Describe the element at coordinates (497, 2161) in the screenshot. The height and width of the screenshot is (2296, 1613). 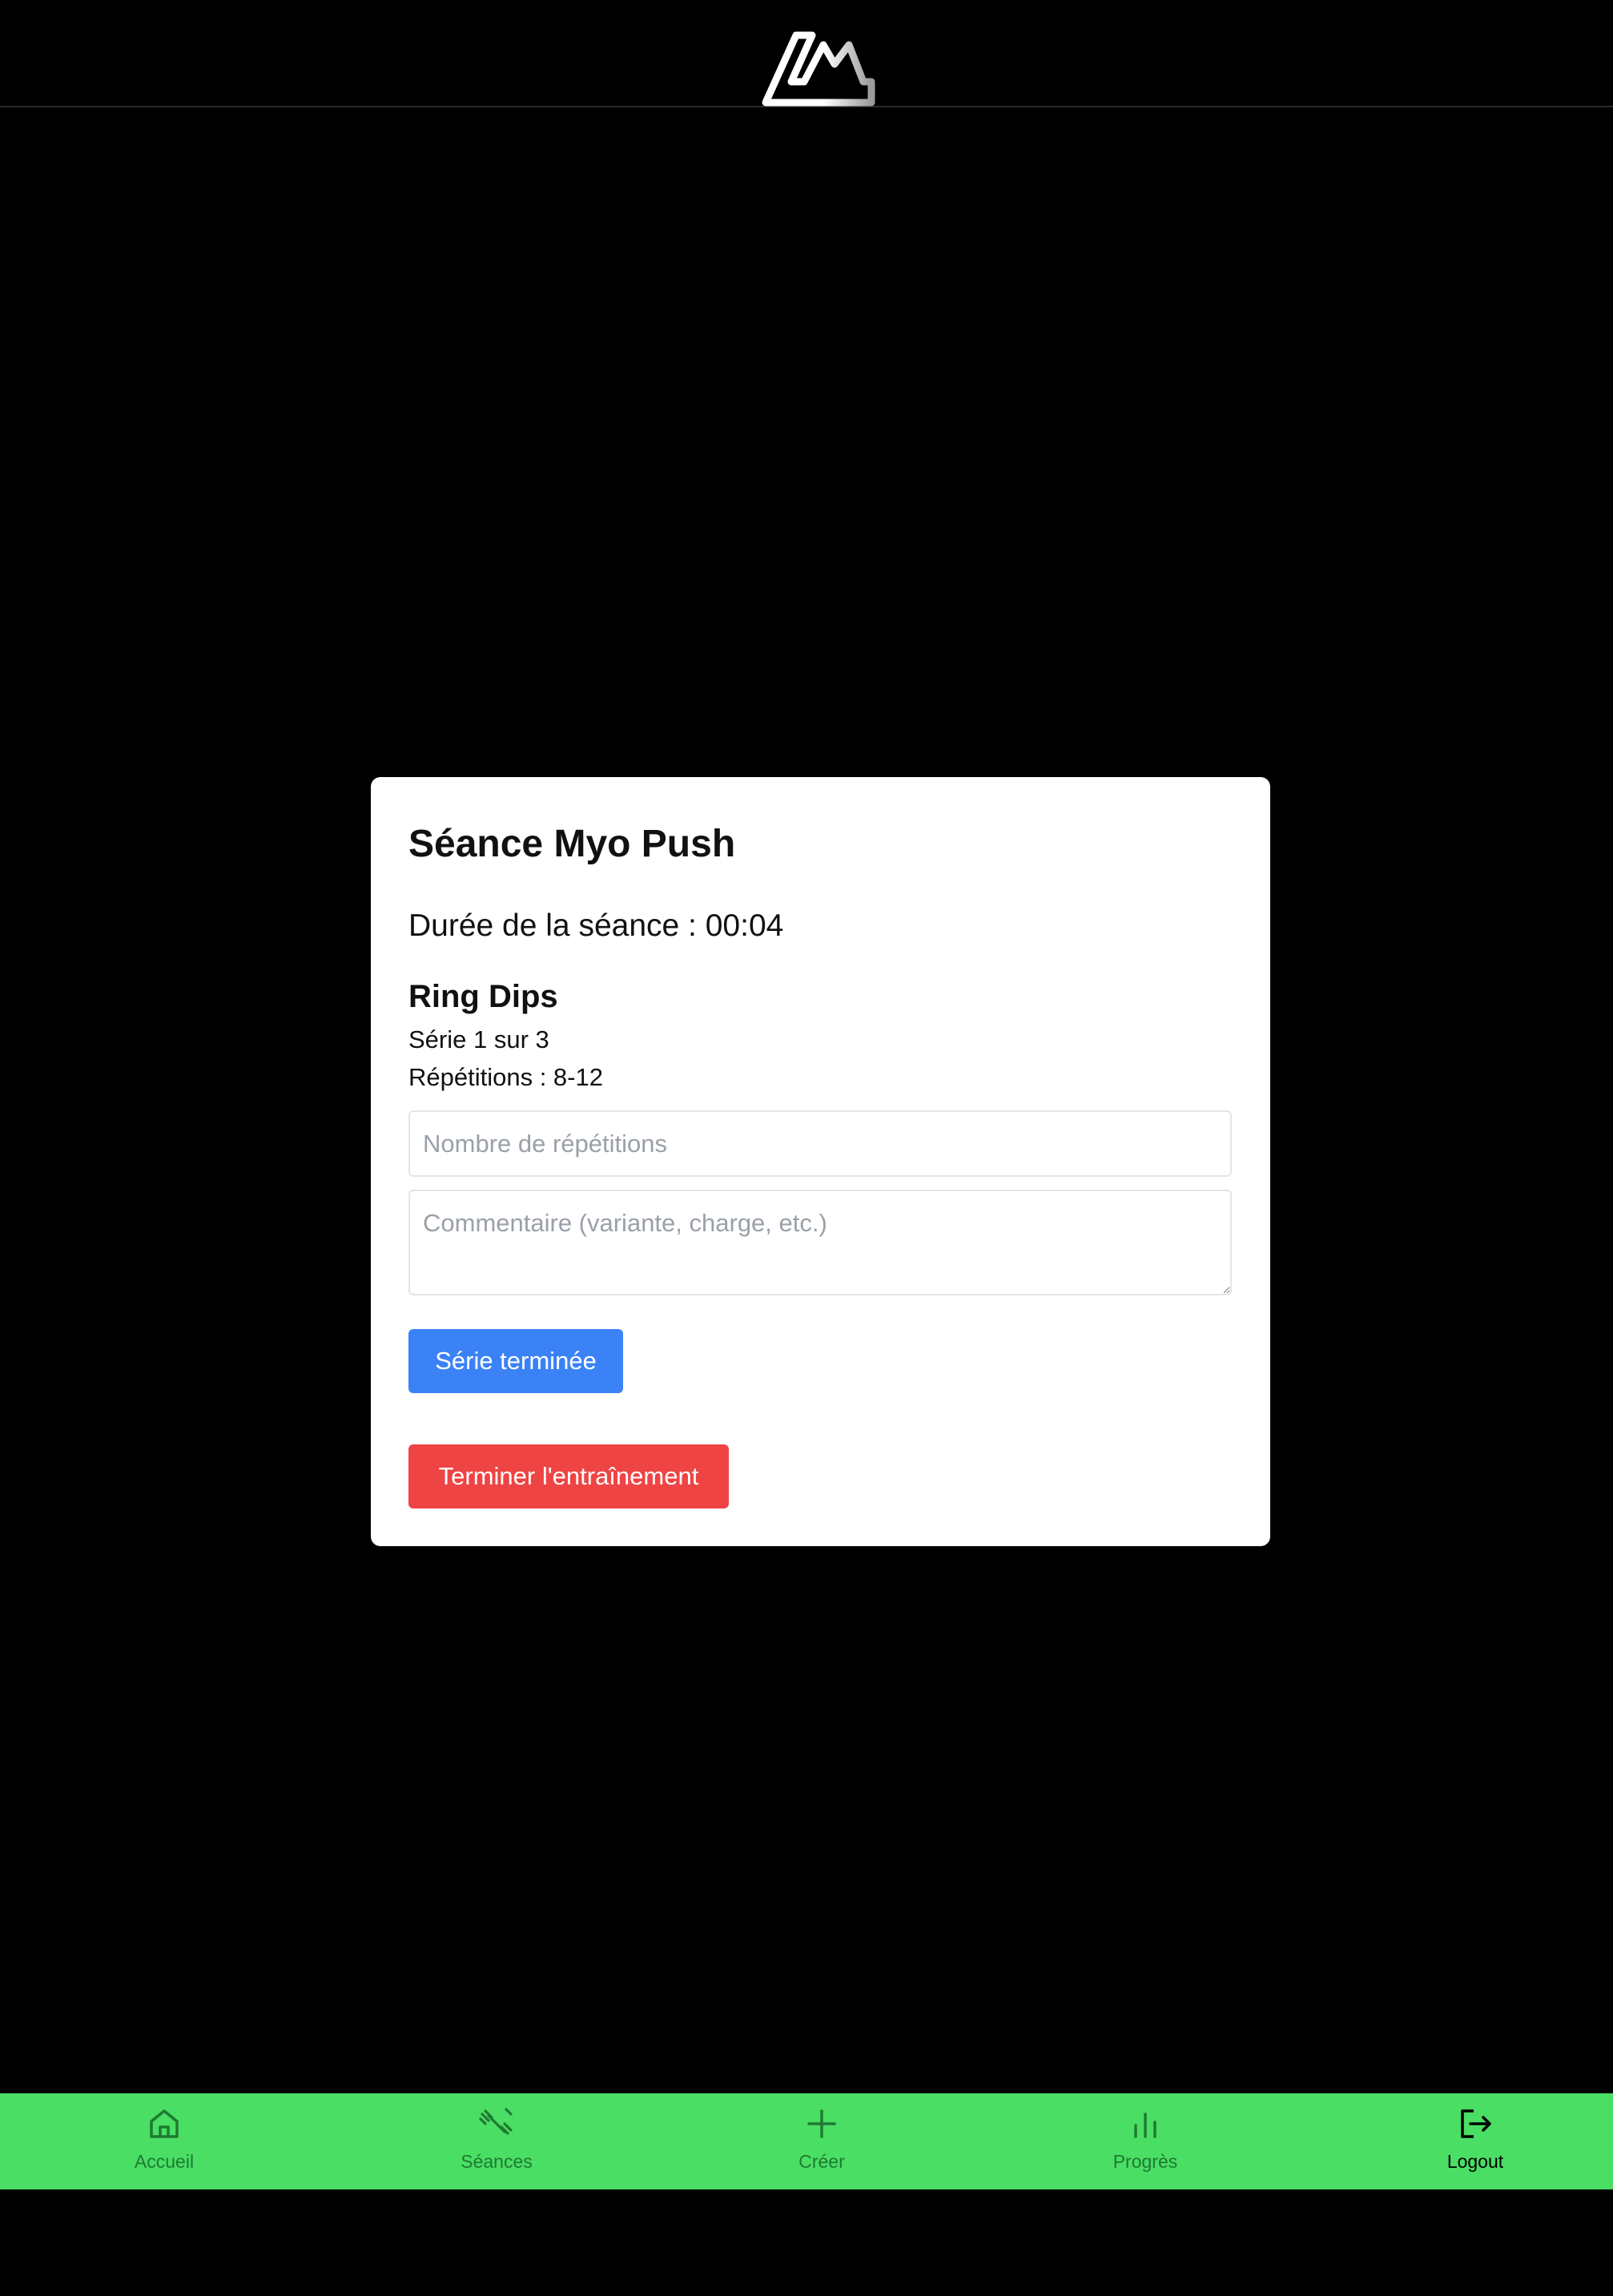
I see `nav-label-seances: Séances` at that location.